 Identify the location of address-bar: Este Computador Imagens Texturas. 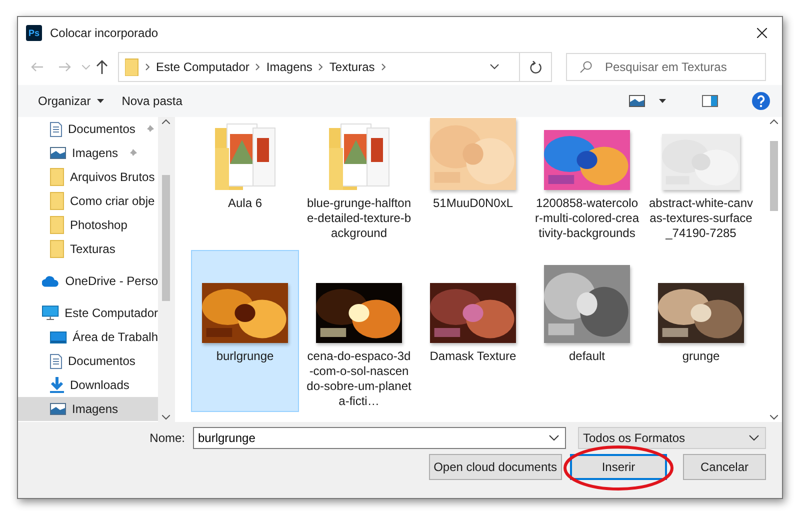
(319, 67).